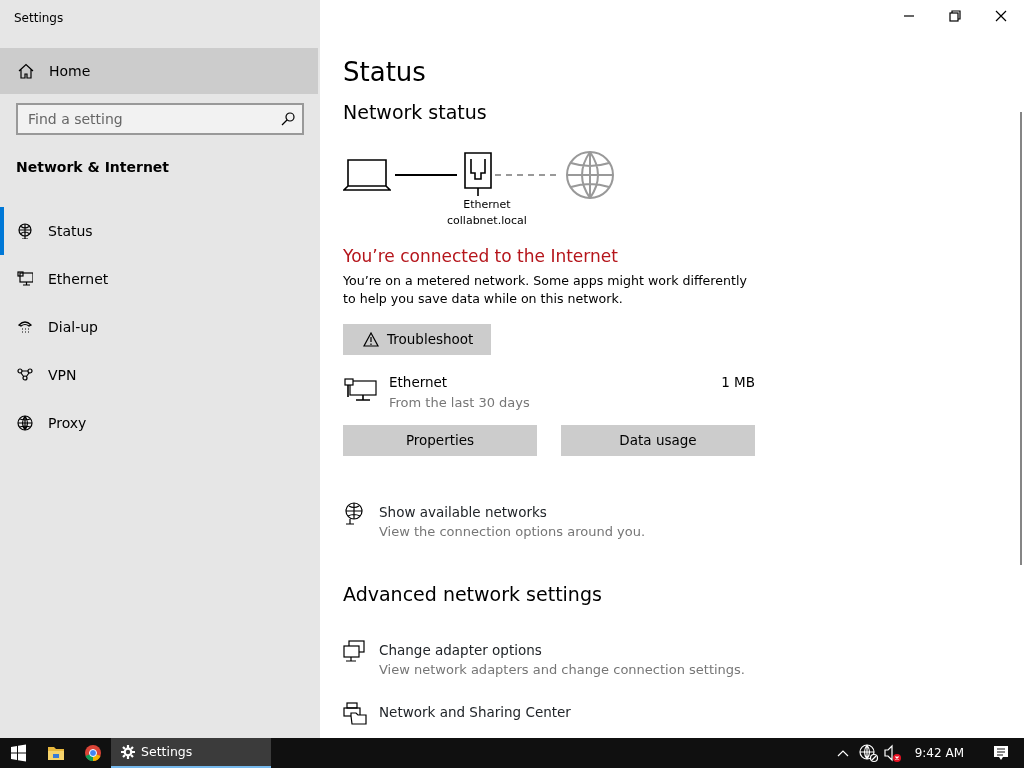  I want to click on domain-label: collabnet.local, so click(487, 221).